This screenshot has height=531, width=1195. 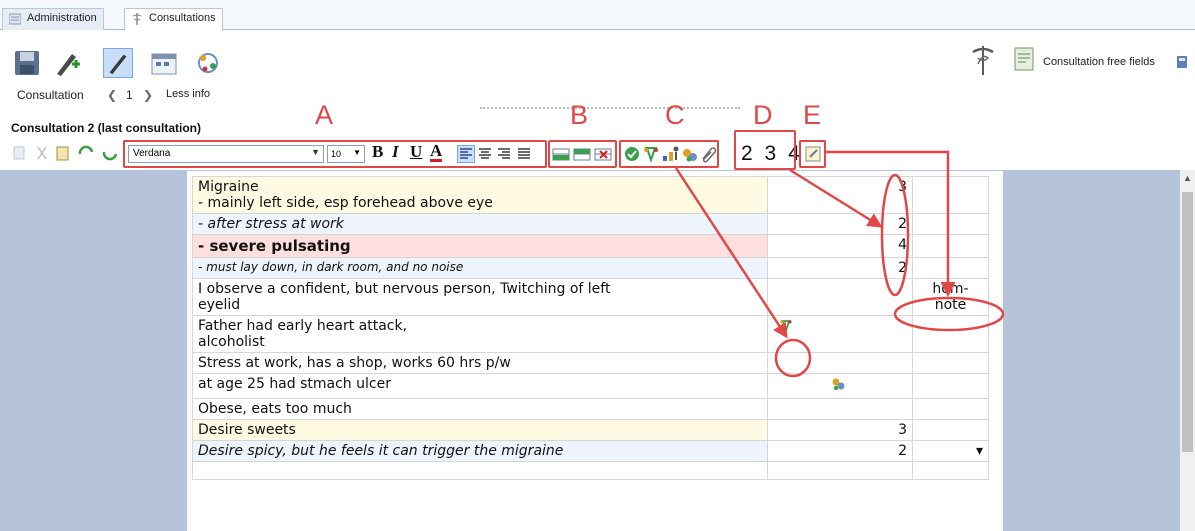 What do you see at coordinates (763, 115) in the screenshot?
I see `annotation-label-d: D` at bounding box center [763, 115].